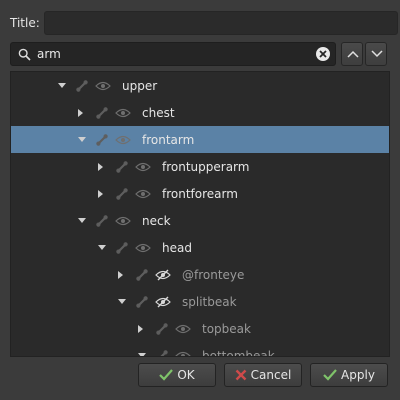 This screenshot has width=400, height=400. What do you see at coordinates (200, 349) in the screenshot?
I see `tree-row: bottombeak` at bounding box center [200, 349].